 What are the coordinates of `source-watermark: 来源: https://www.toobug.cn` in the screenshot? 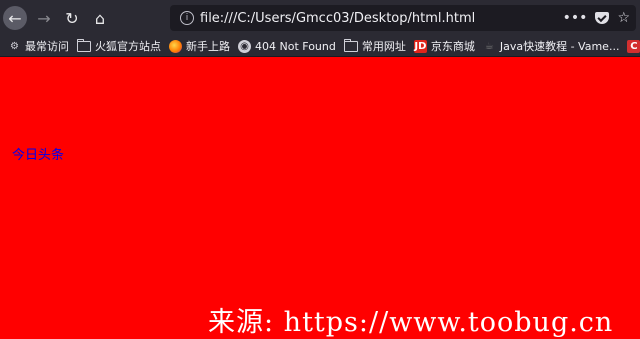 It's located at (411, 322).